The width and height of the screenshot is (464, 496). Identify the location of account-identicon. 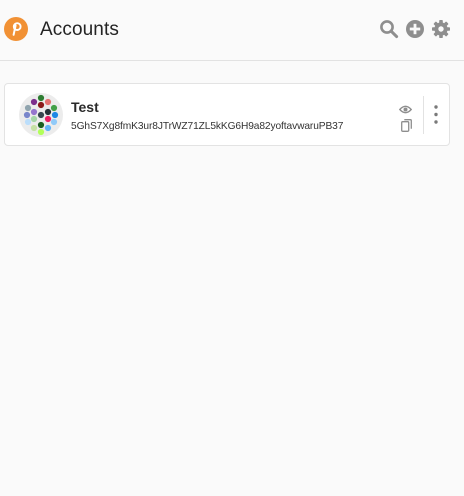
(41, 115).